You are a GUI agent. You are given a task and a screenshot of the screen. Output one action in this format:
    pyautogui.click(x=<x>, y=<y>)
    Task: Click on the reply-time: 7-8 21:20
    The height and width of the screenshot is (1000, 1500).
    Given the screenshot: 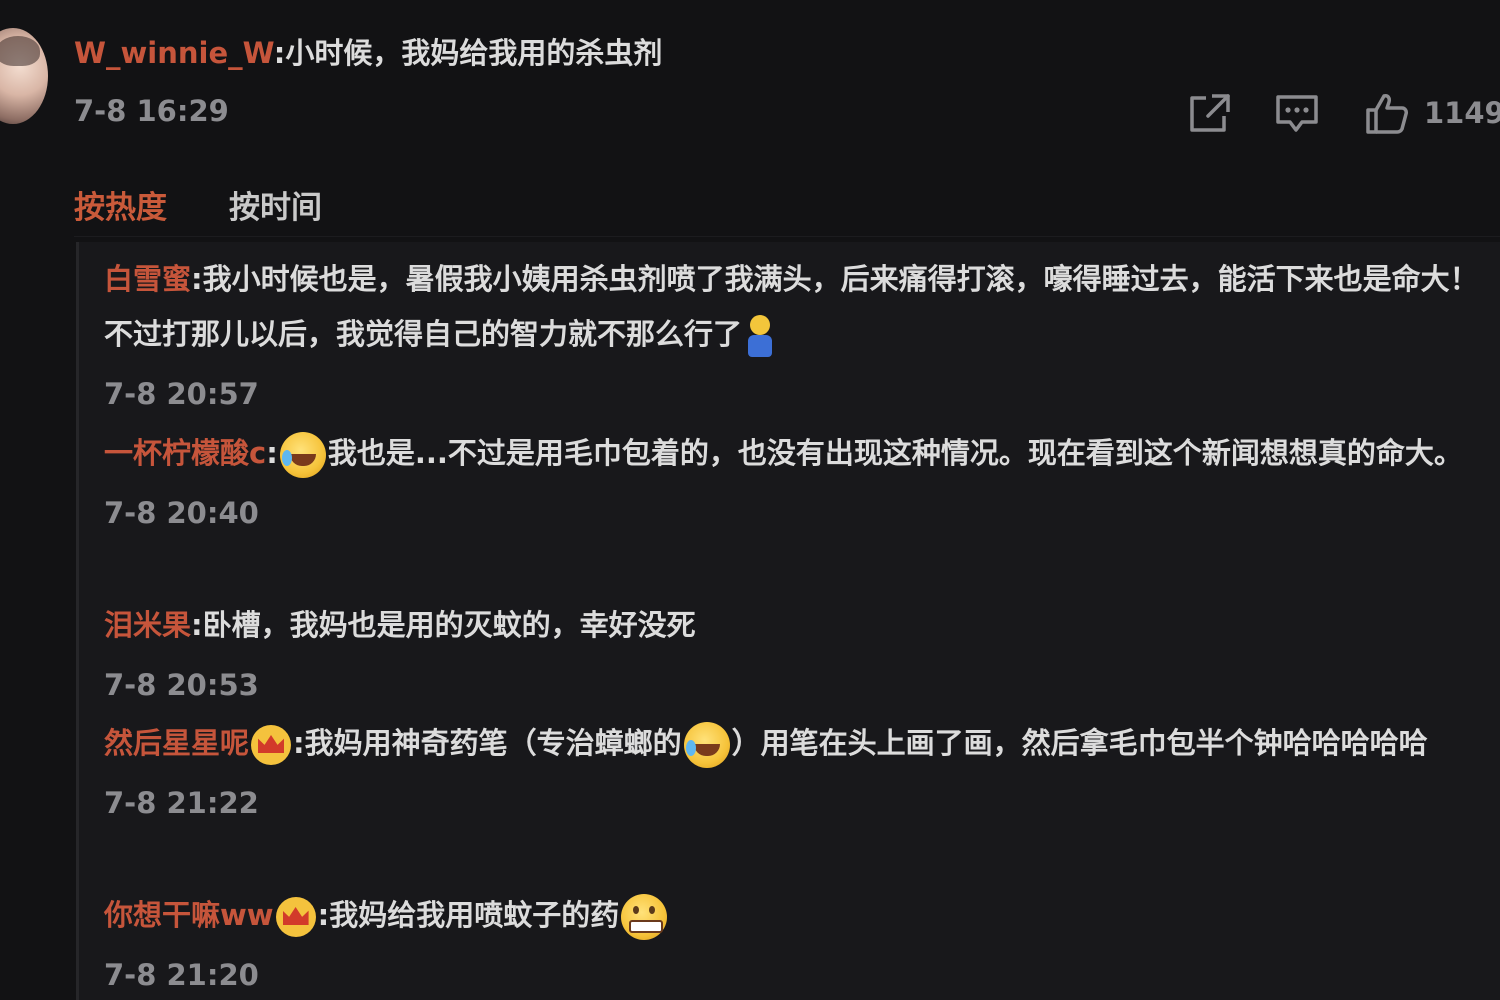 What is the action you would take?
    pyautogui.click(x=181, y=975)
    